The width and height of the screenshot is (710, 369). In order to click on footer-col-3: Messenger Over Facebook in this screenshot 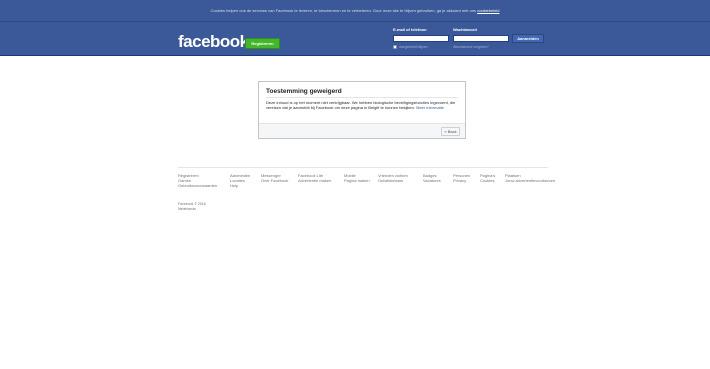, I will do `click(274, 178)`.